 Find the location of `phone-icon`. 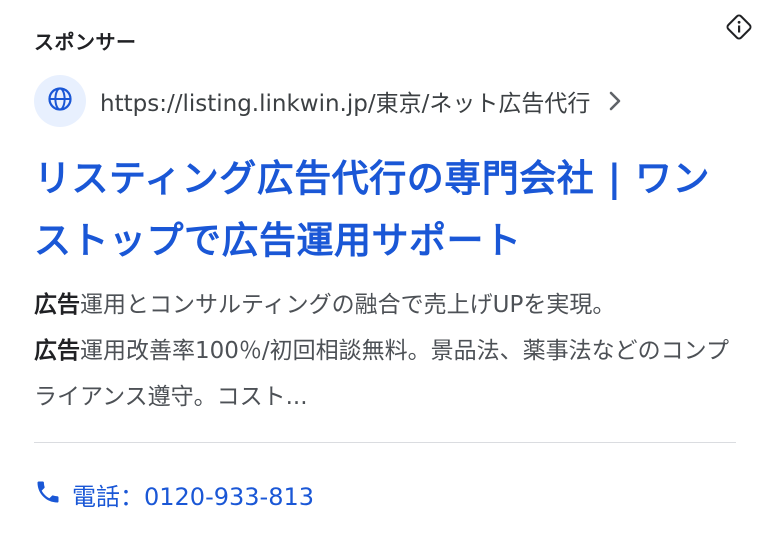

phone-icon is located at coordinates (48, 494).